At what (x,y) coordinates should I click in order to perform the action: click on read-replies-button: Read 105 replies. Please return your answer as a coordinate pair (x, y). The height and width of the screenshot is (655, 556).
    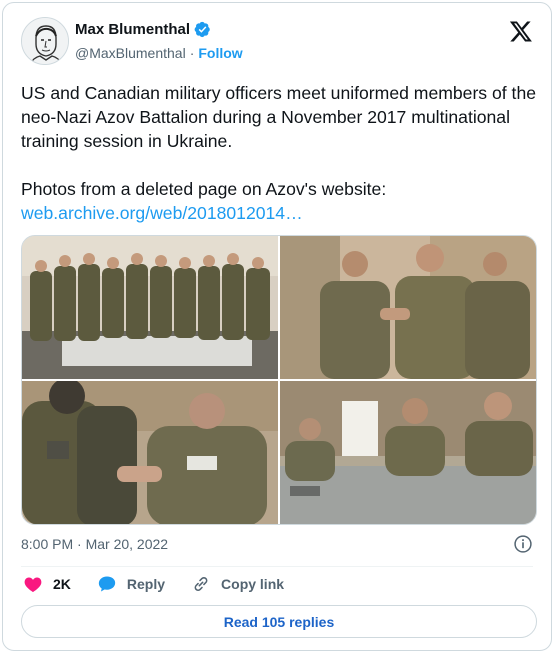
    Looking at the image, I should click on (279, 621).